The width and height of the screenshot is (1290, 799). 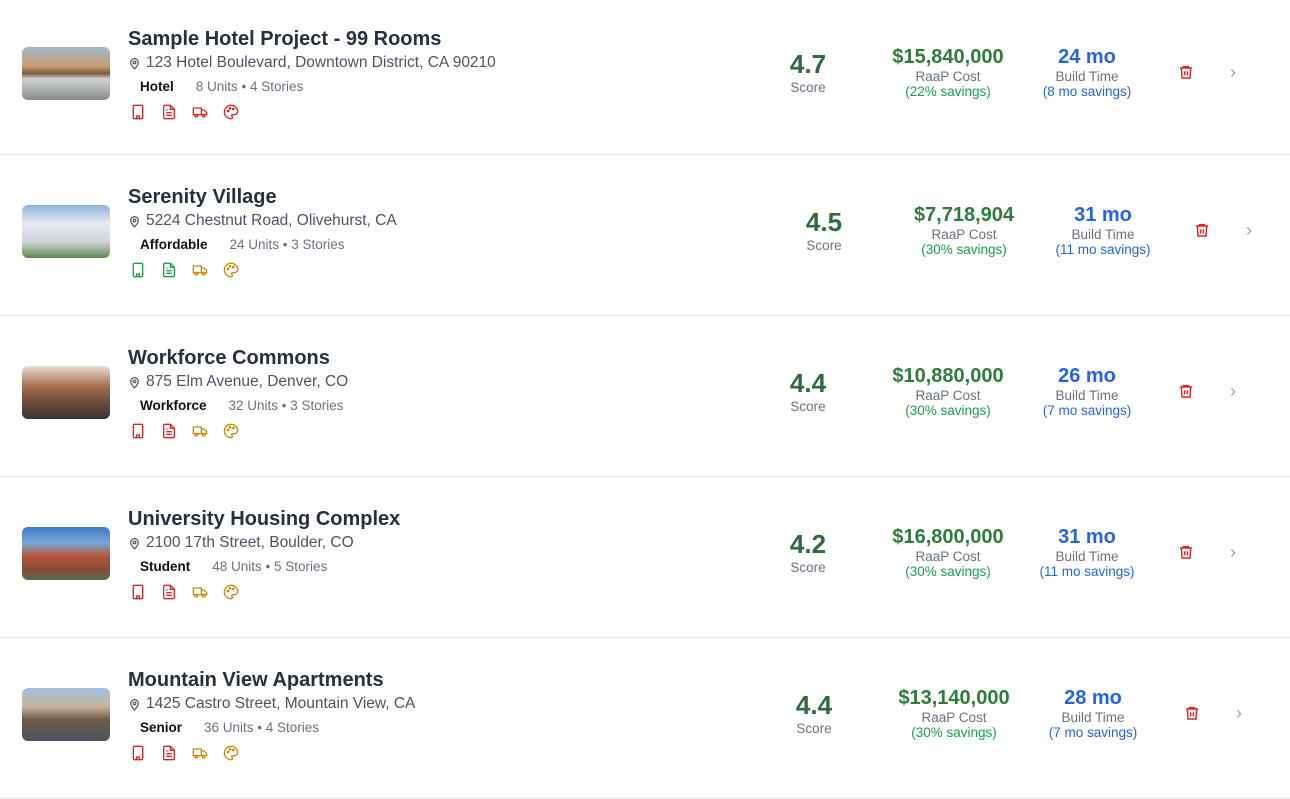 What do you see at coordinates (1087, 375) in the screenshot?
I see `build-time-value: 26 mo` at bounding box center [1087, 375].